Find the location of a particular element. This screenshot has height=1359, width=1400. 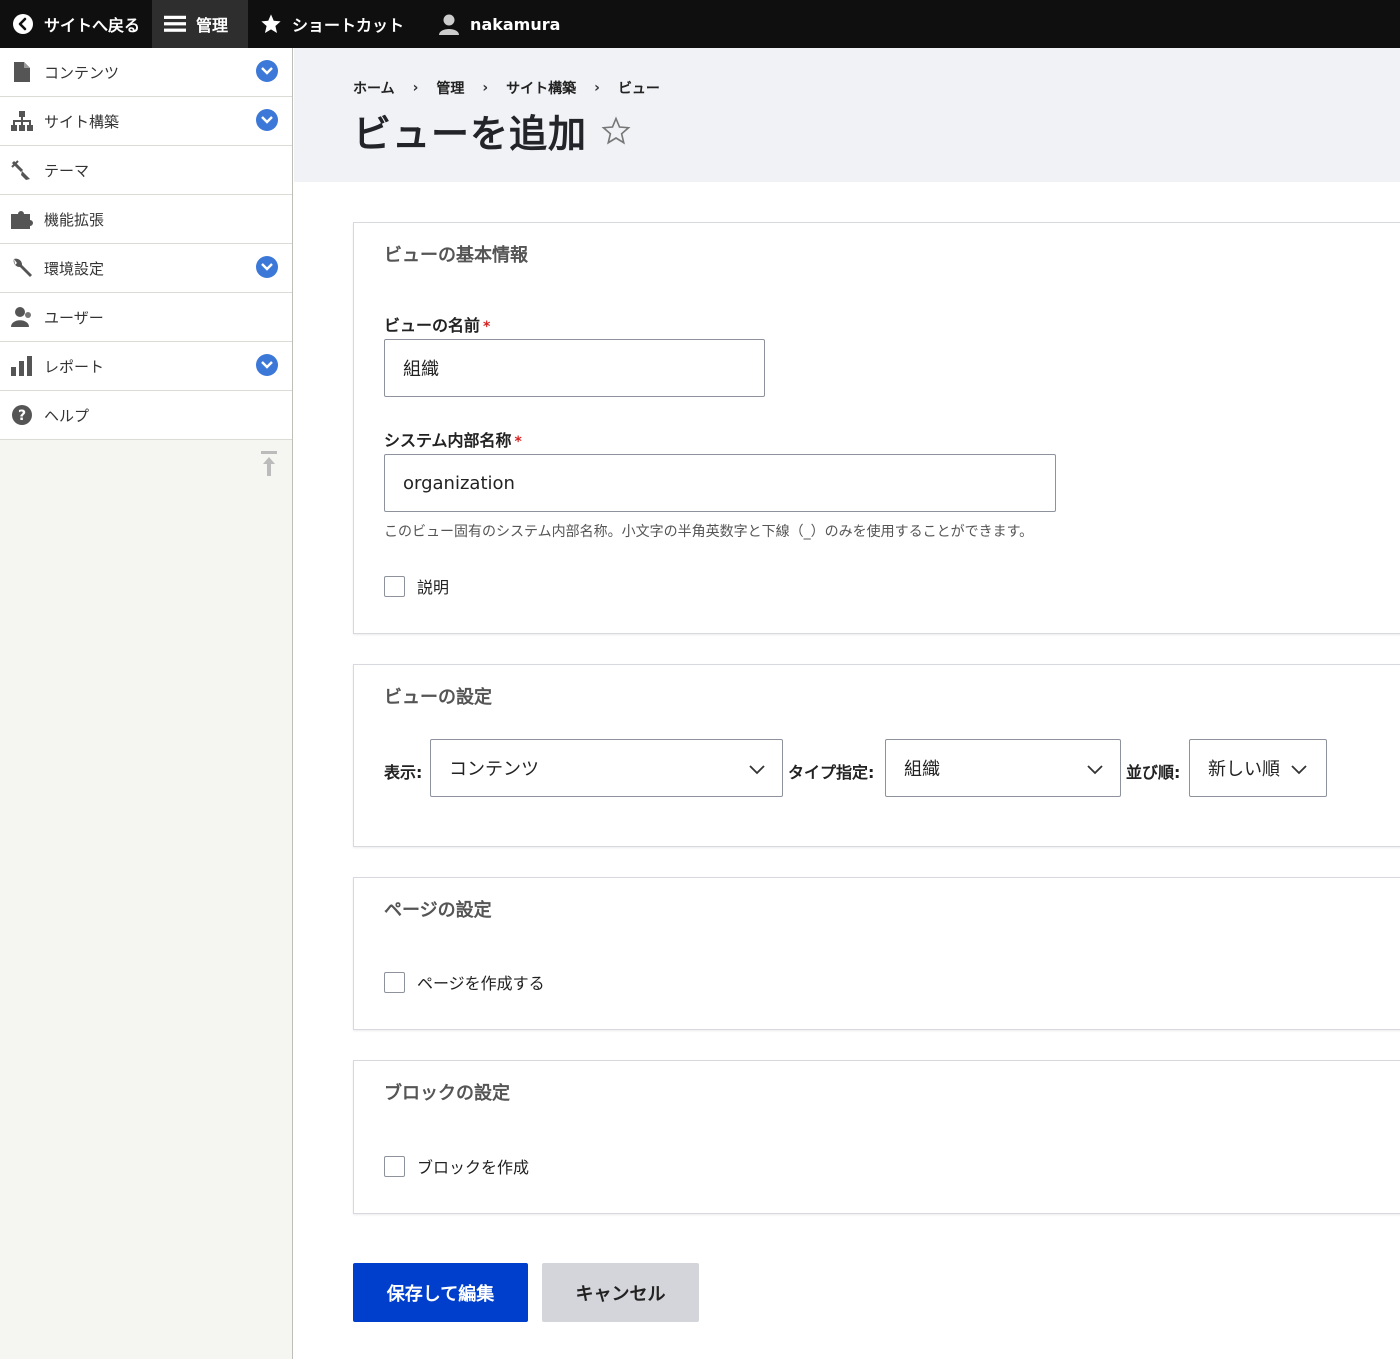

page-settings-card: ページの設定 ページを作成する is located at coordinates (876, 953).